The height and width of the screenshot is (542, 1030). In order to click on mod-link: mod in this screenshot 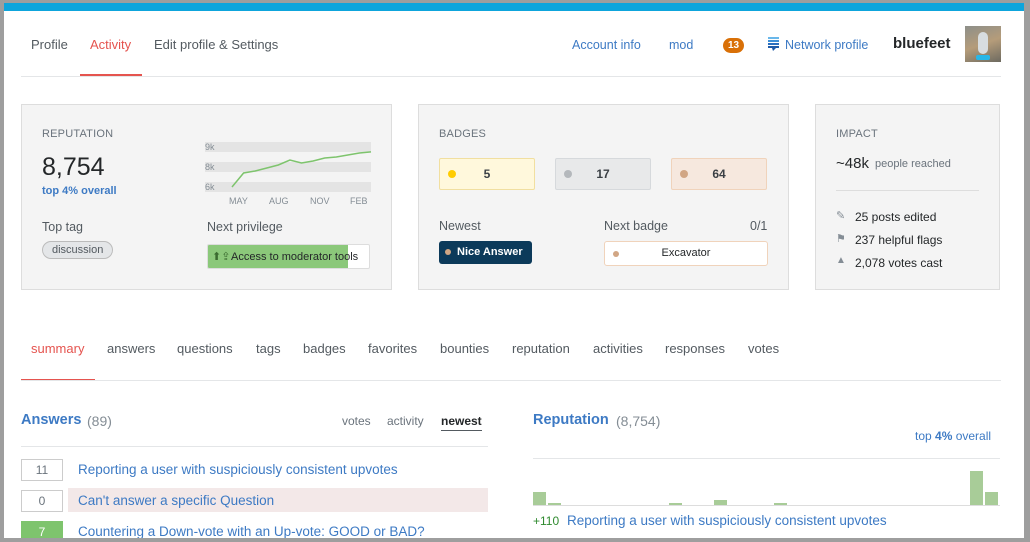, I will do `click(681, 45)`.